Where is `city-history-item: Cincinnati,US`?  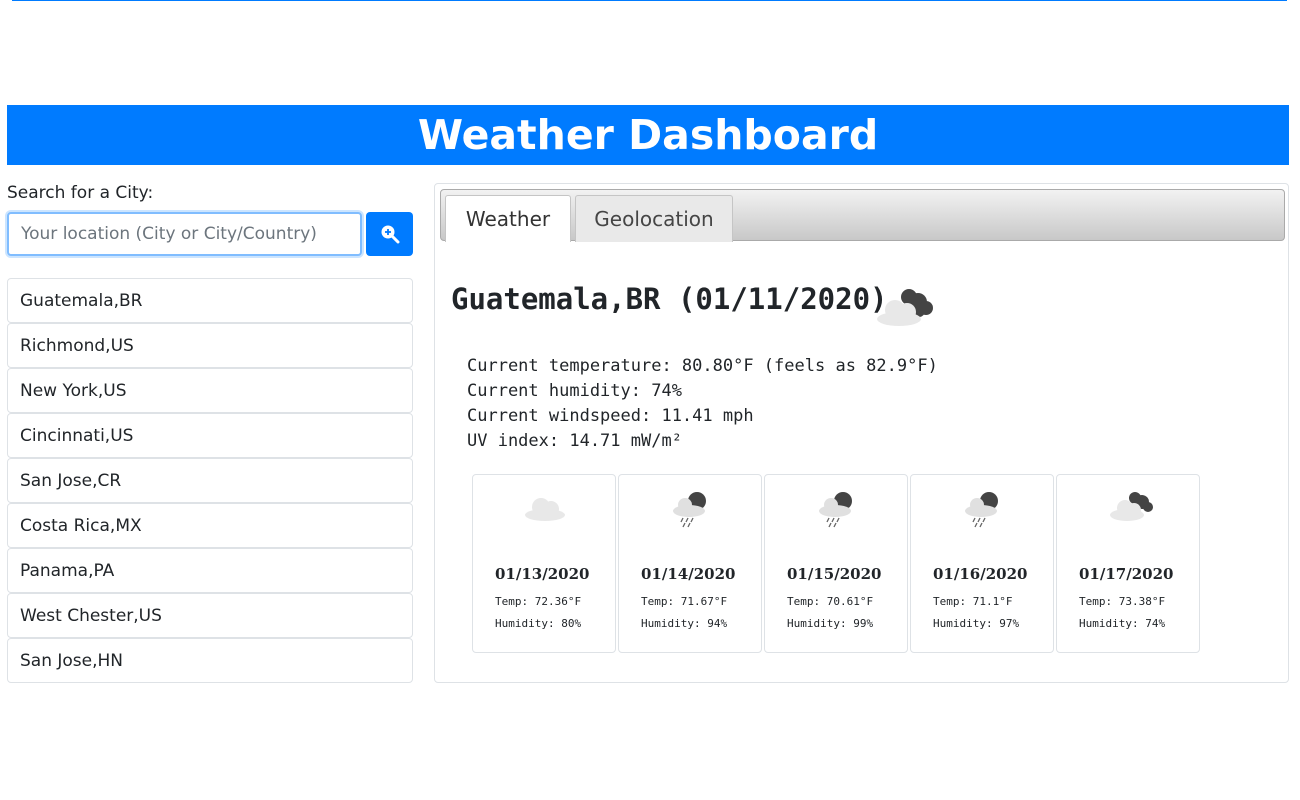
city-history-item: Cincinnati,US is located at coordinates (210, 435).